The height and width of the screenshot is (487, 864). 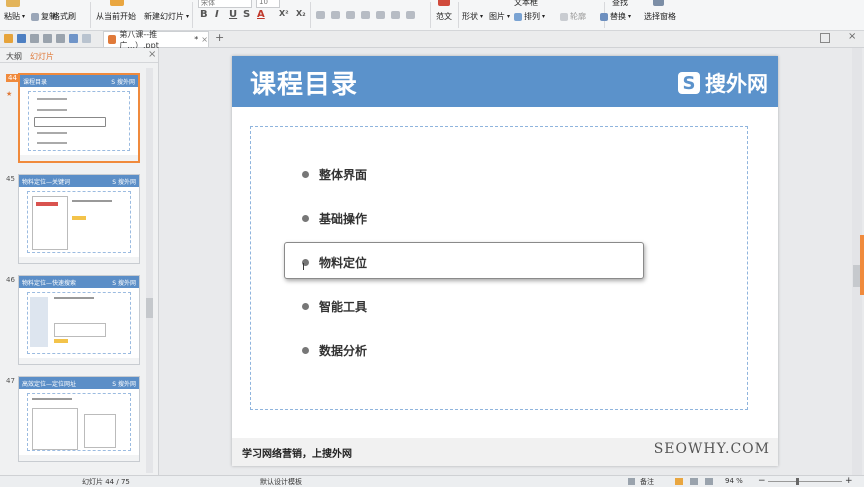 What do you see at coordinates (60, 38) in the screenshot?
I see `export-icon` at bounding box center [60, 38].